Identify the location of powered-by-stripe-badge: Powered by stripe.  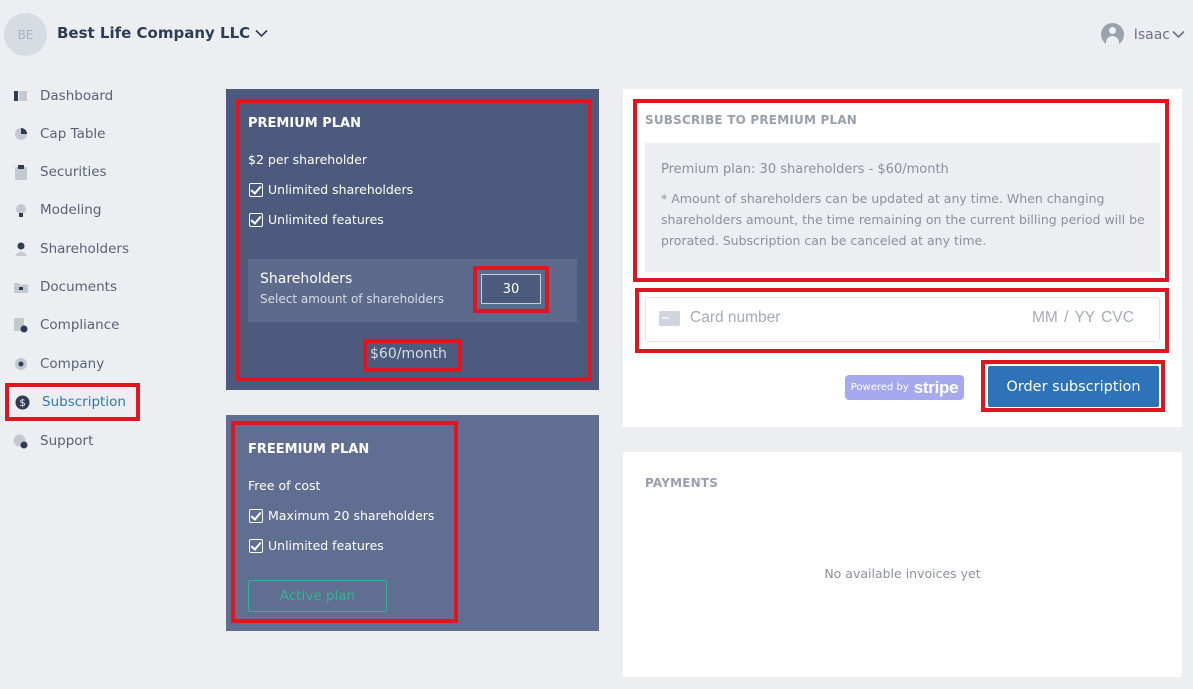
(904, 387).